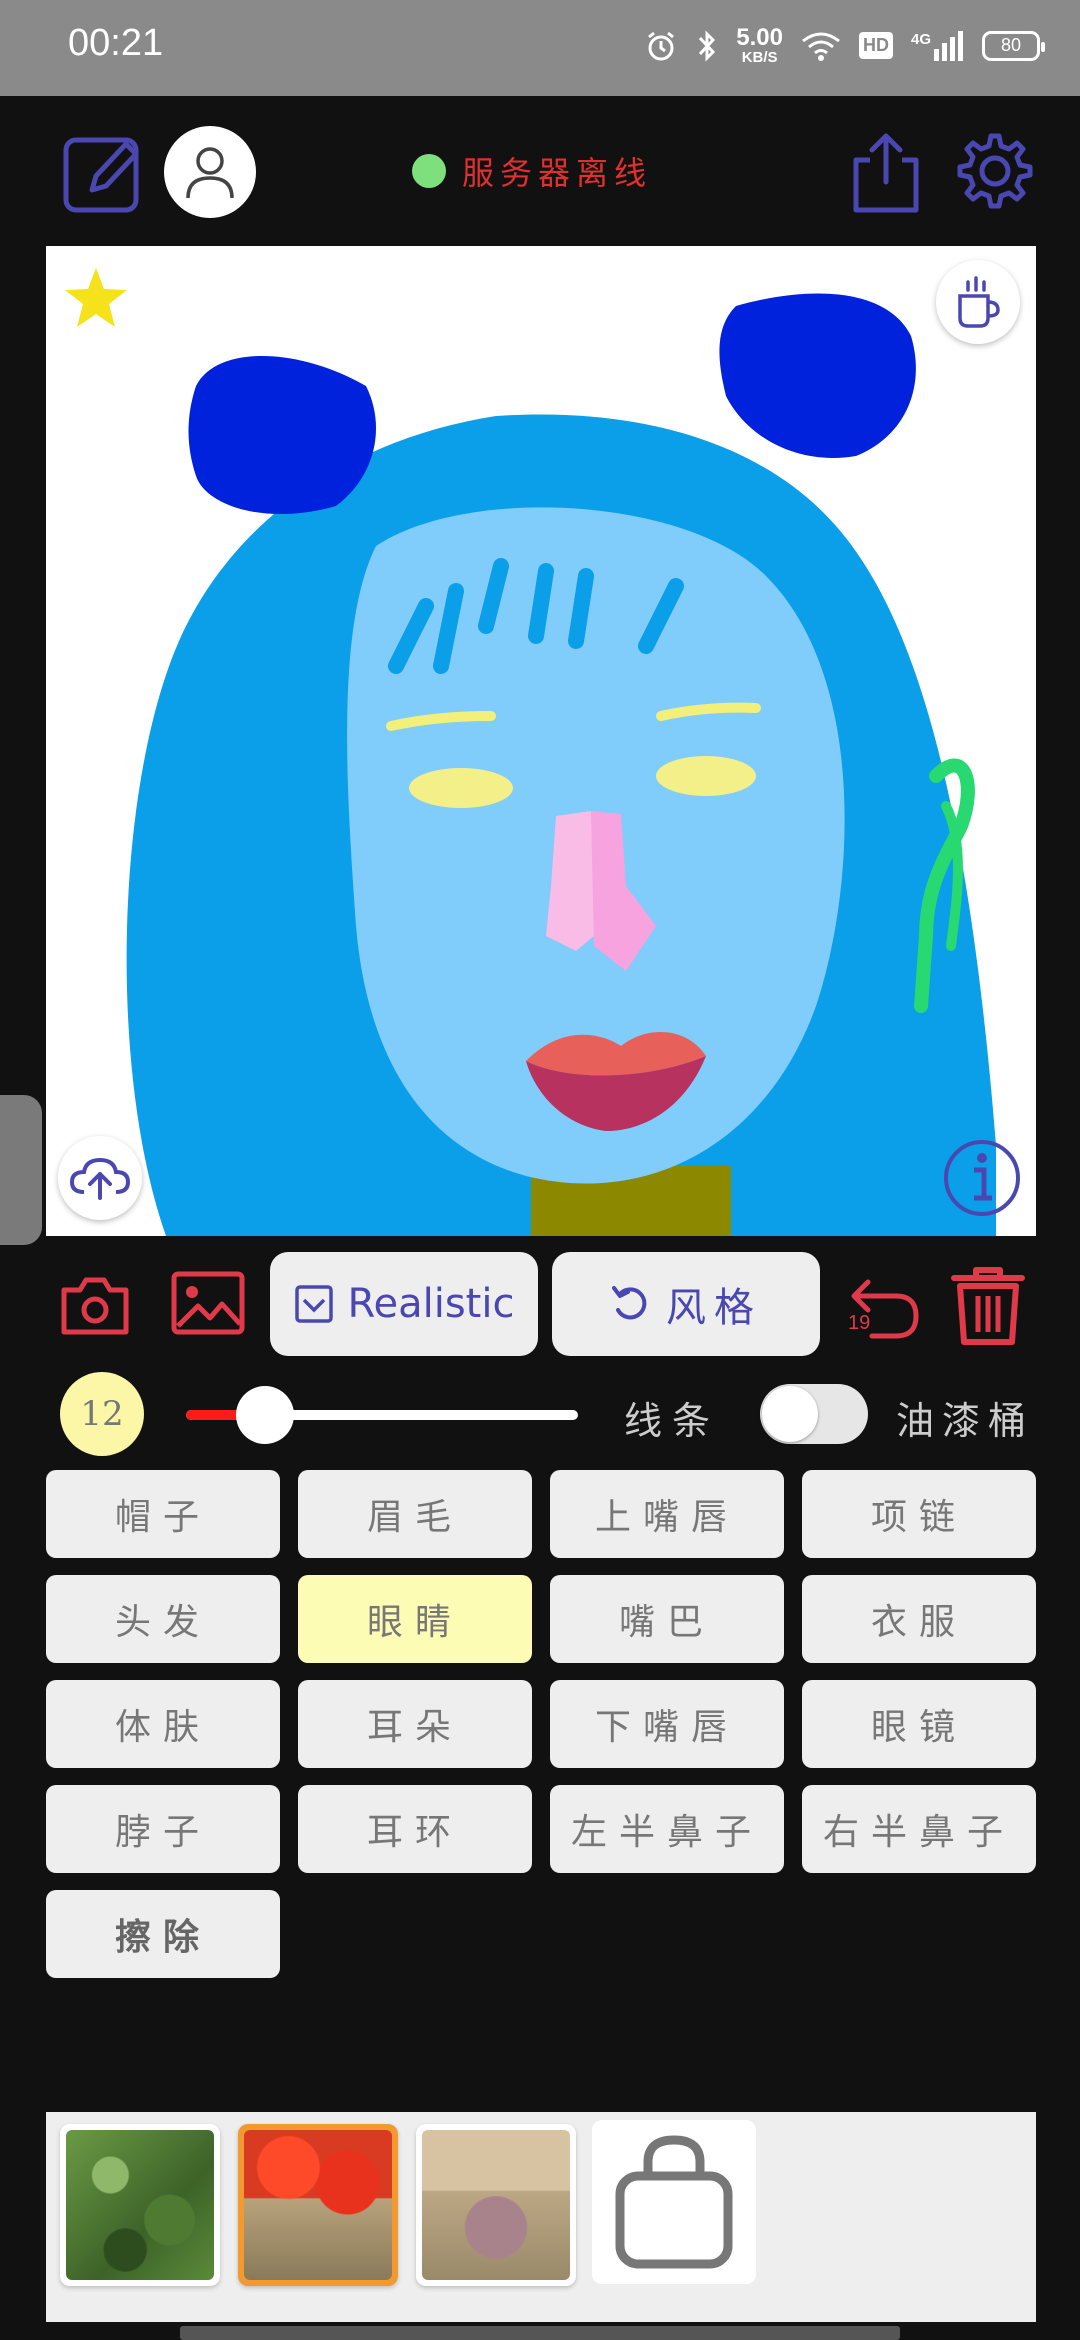  I want to click on brush-size-slider, so click(382, 1415).